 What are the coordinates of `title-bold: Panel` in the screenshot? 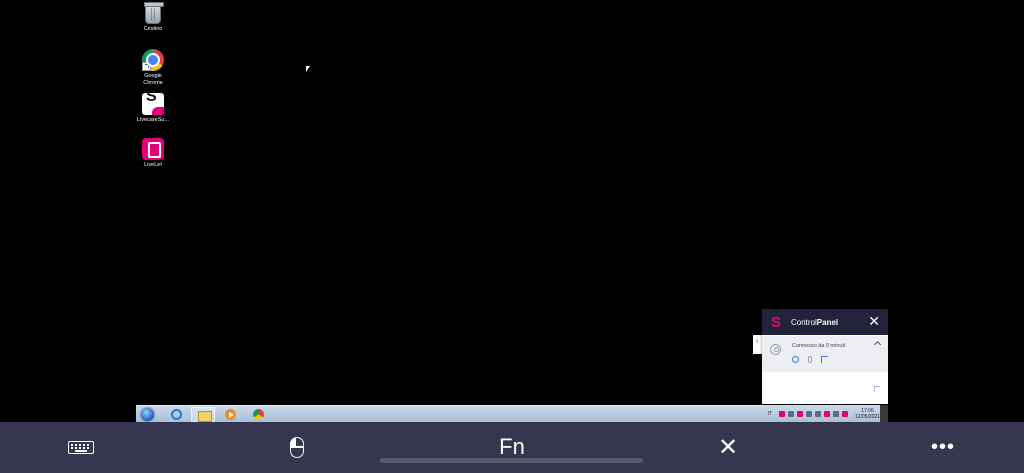 It's located at (827, 322).